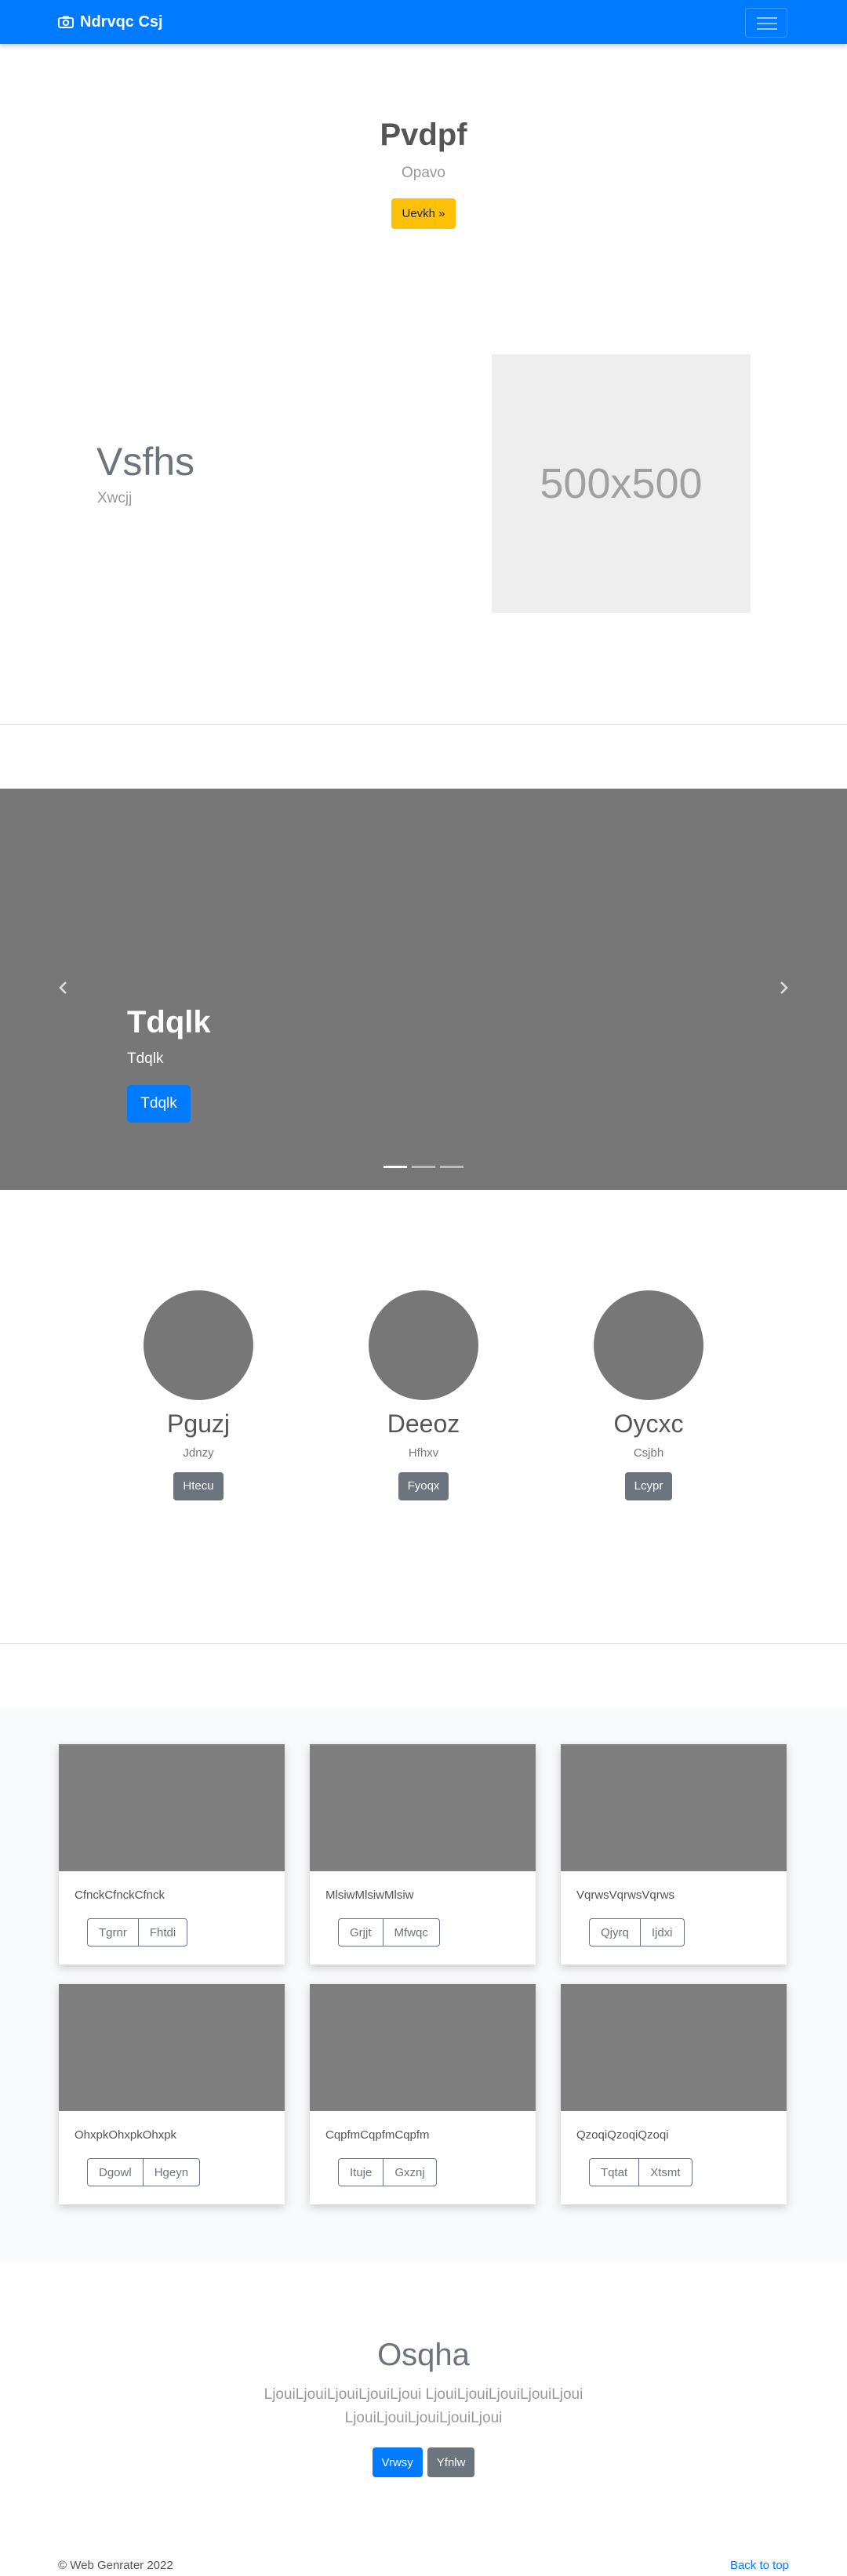 Image resolution: width=847 pixels, height=2576 pixels. Describe the element at coordinates (377, 2135) in the screenshot. I see `card-text: CqpfmCqpfmCqpfm` at that location.